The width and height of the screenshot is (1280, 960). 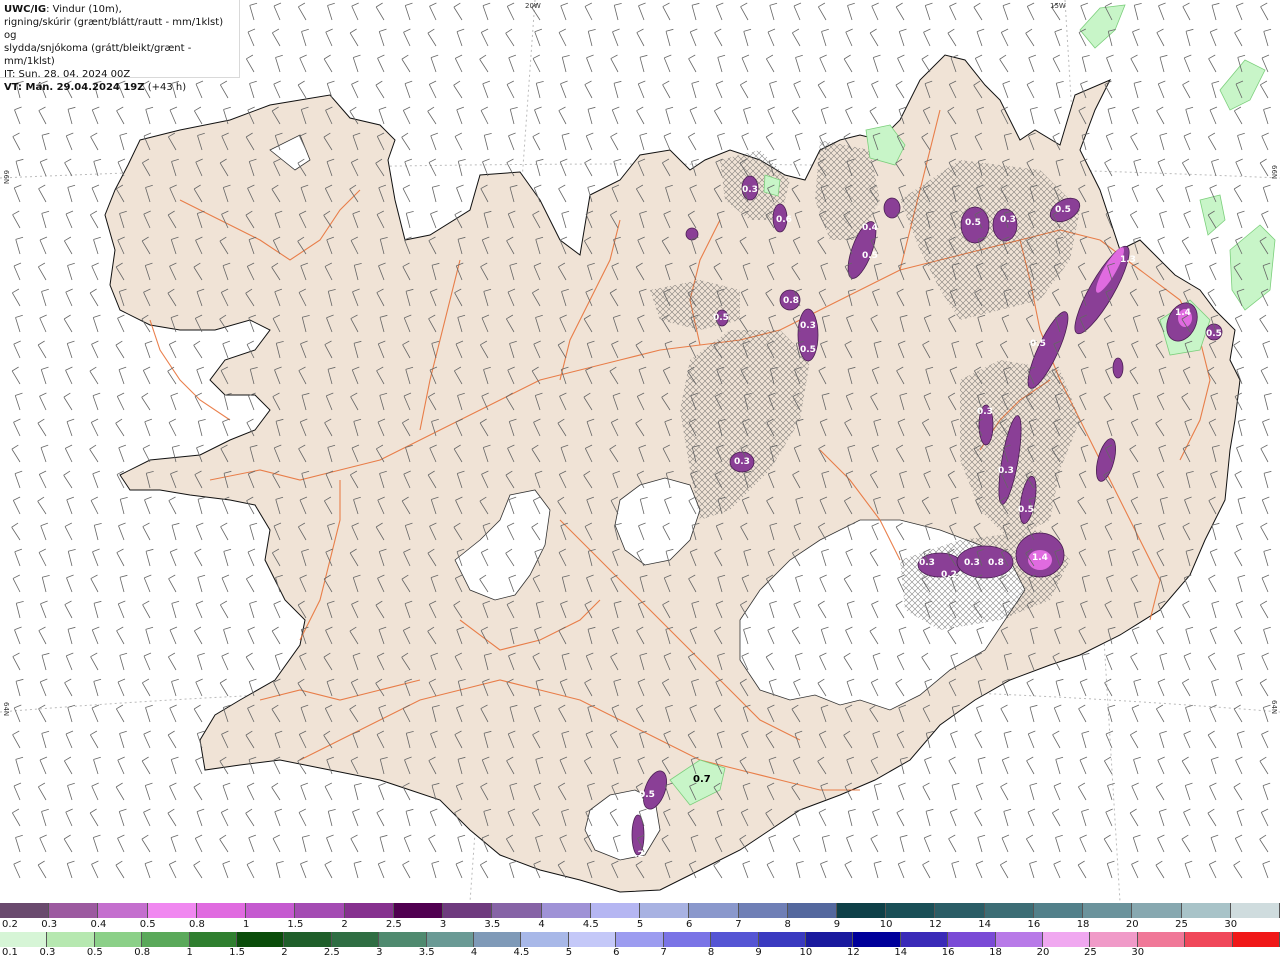 What do you see at coordinates (1132, 924) in the screenshot?
I see `scale-label: 20` at bounding box center [1132, 924].